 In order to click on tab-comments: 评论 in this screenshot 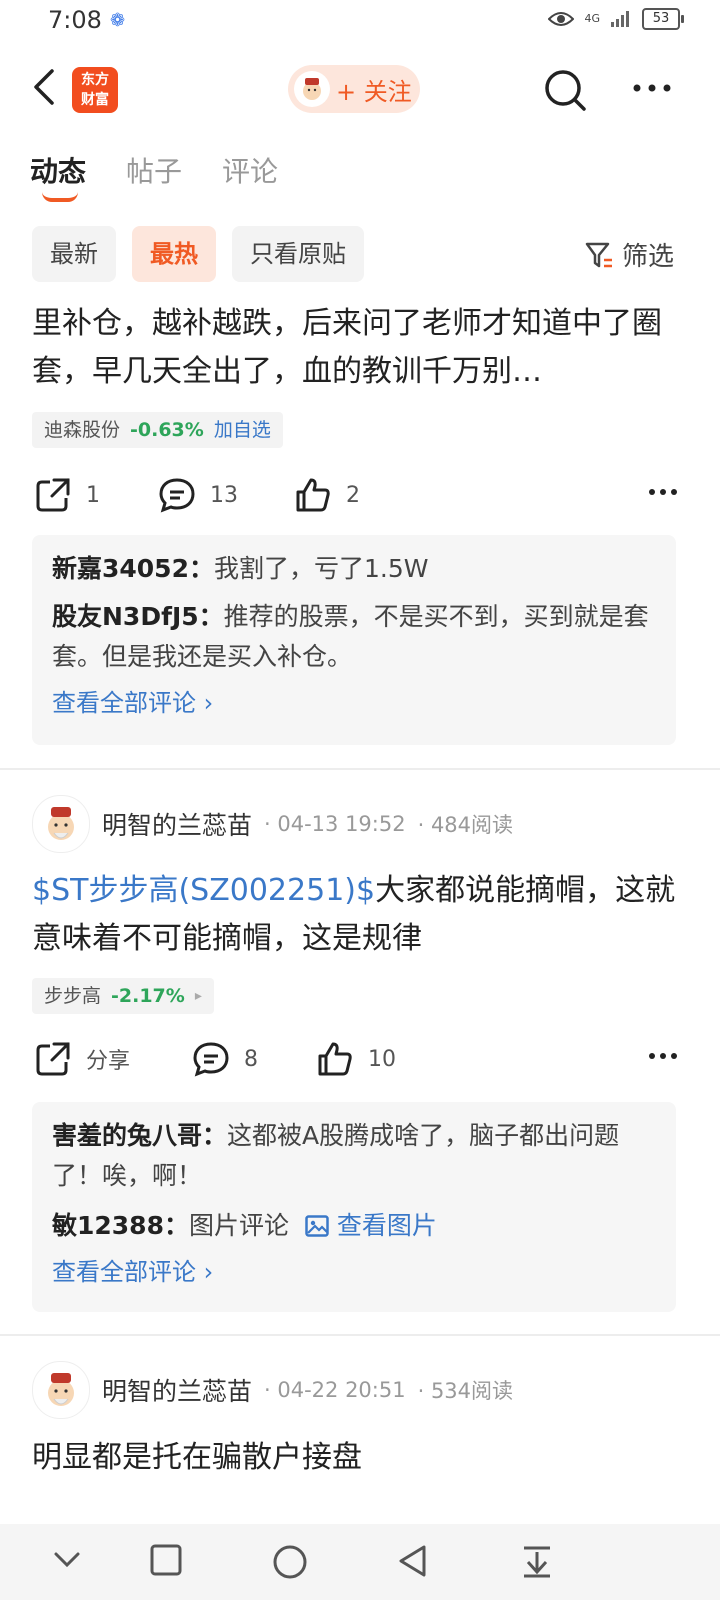, I will do `click(250, 170)`.